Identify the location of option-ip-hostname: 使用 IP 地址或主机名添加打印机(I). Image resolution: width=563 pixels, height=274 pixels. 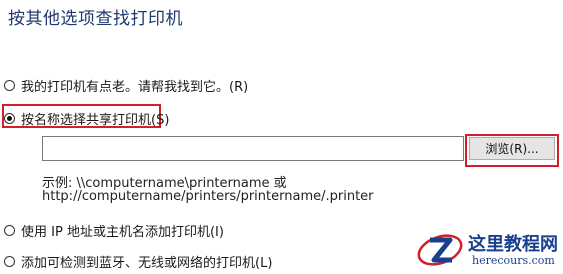
(114, 230).